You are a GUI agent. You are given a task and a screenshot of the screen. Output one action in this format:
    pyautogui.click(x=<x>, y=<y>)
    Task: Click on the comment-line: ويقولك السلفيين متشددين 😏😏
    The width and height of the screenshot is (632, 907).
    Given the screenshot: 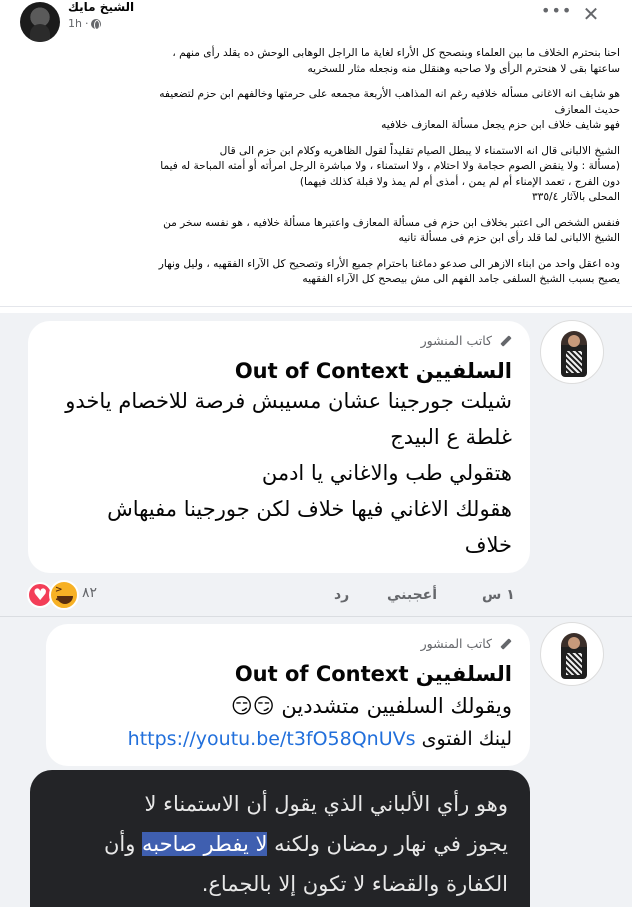 What is the action you would take?
    pyautogui.click(x=371, y=706)
    